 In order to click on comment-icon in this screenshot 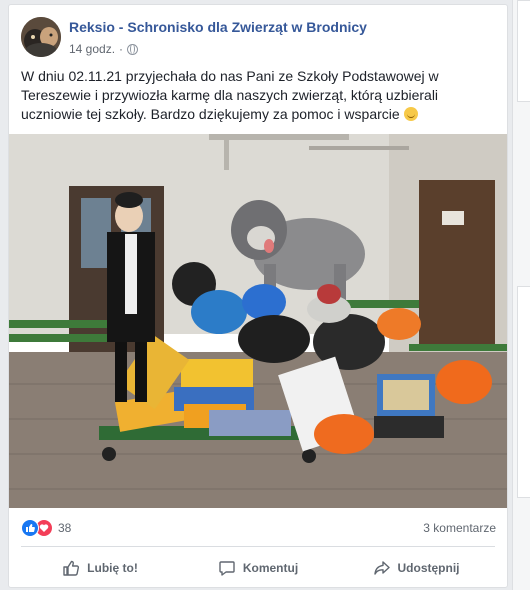, I will do `click(227, 568)`.